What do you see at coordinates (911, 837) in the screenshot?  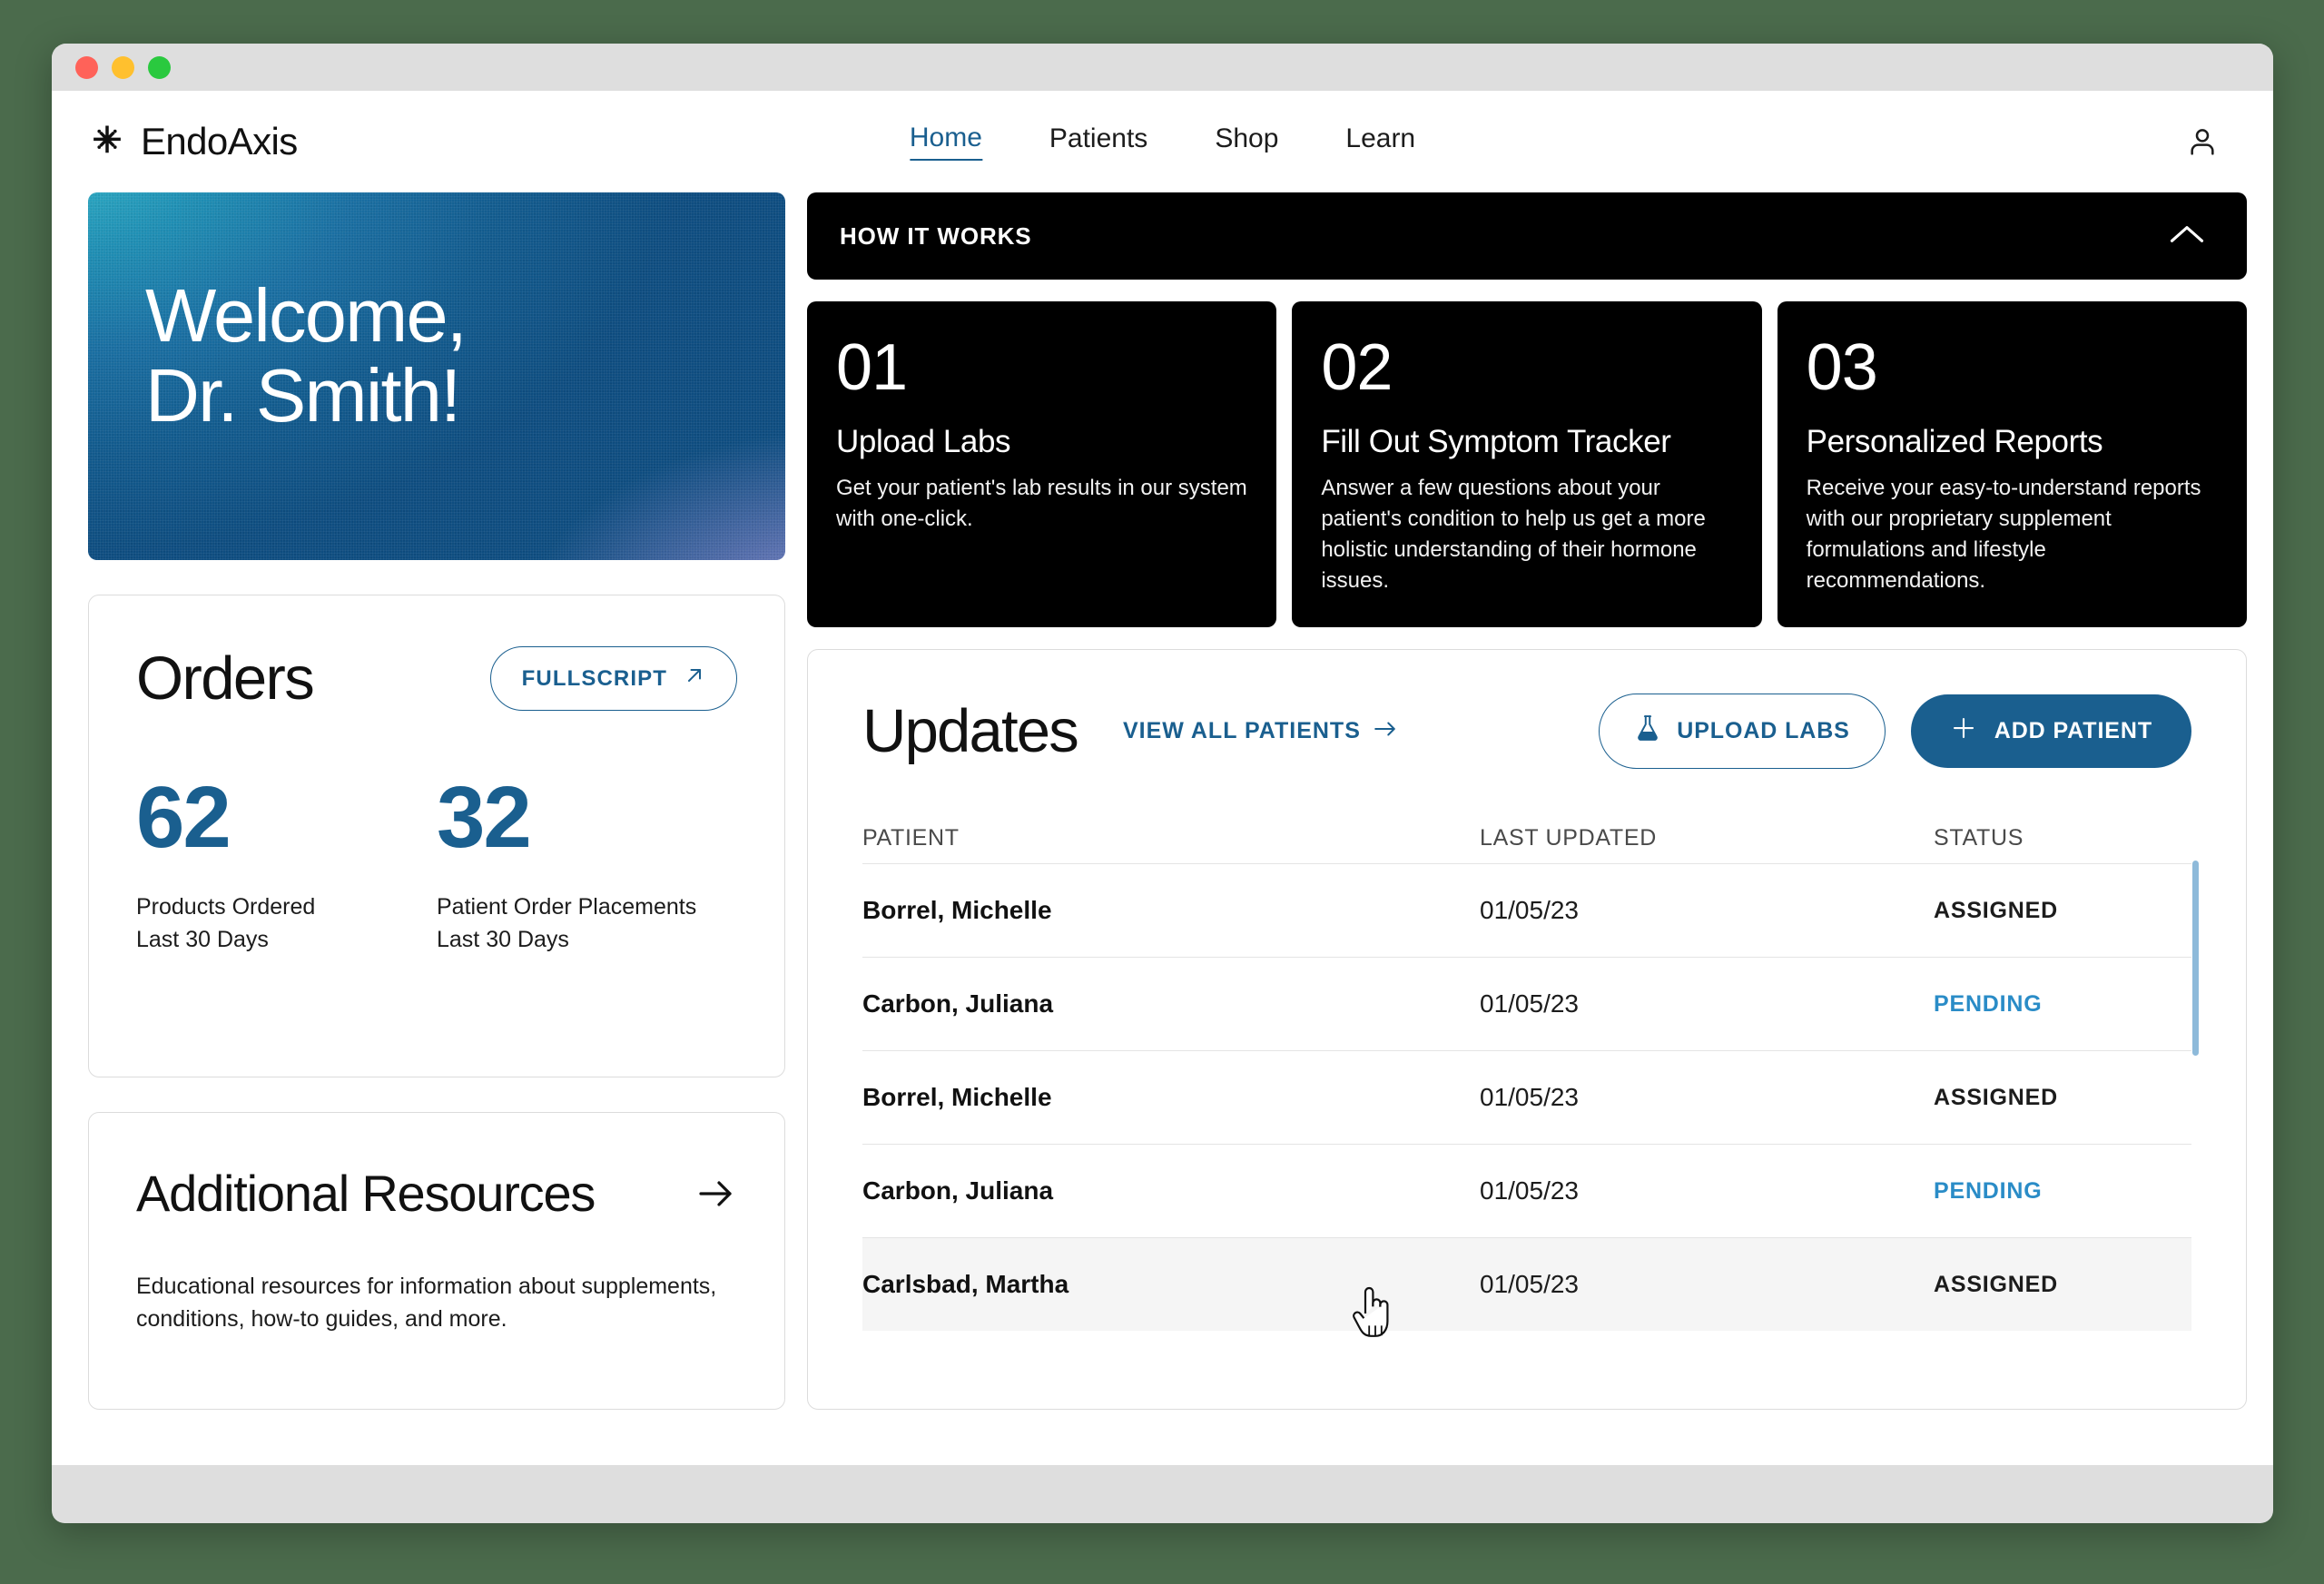 I see `column-header-patient: PATIENT` at bounding box center [911, 837].